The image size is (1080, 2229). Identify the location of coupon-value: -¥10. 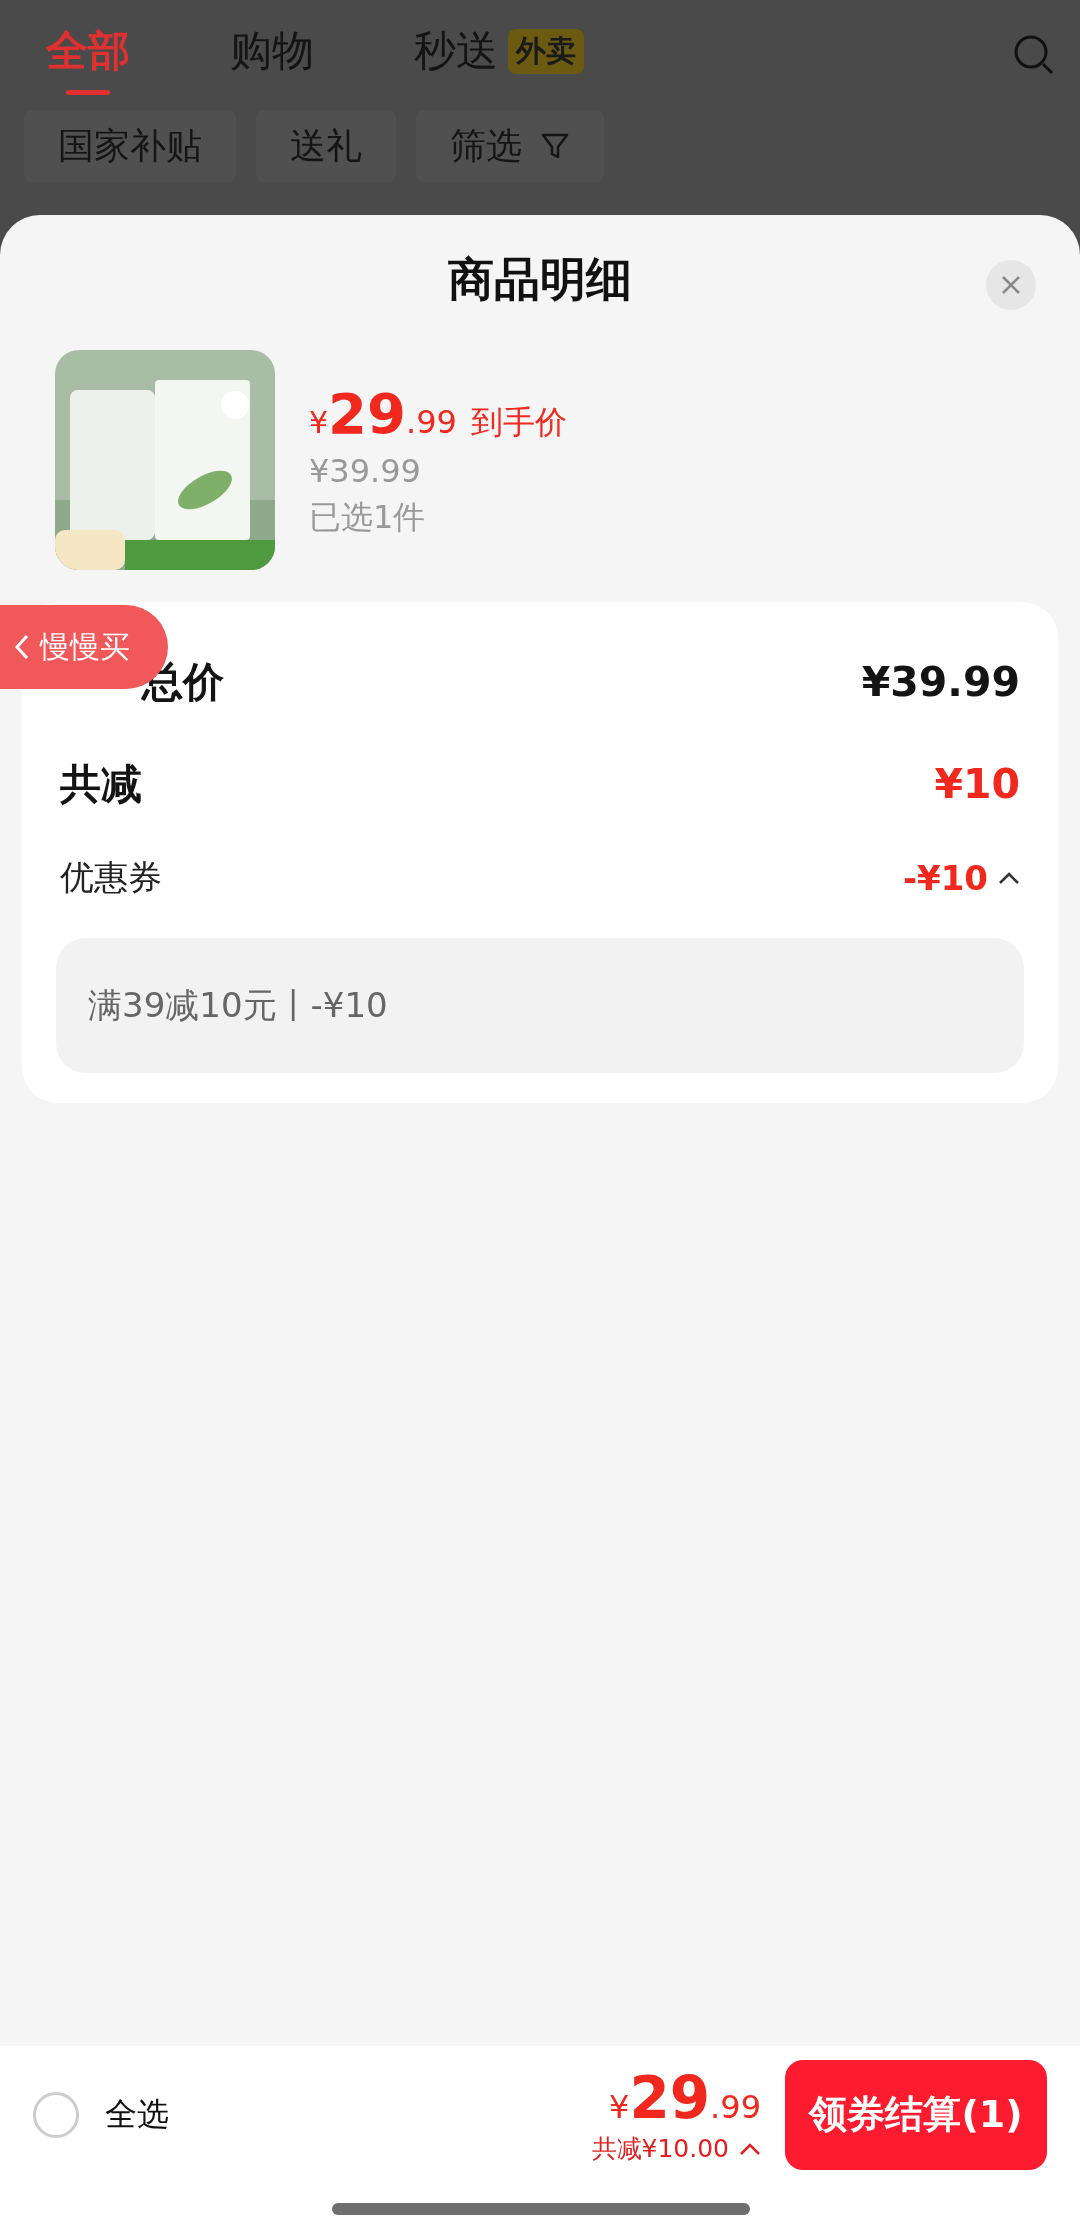
(945, 878).